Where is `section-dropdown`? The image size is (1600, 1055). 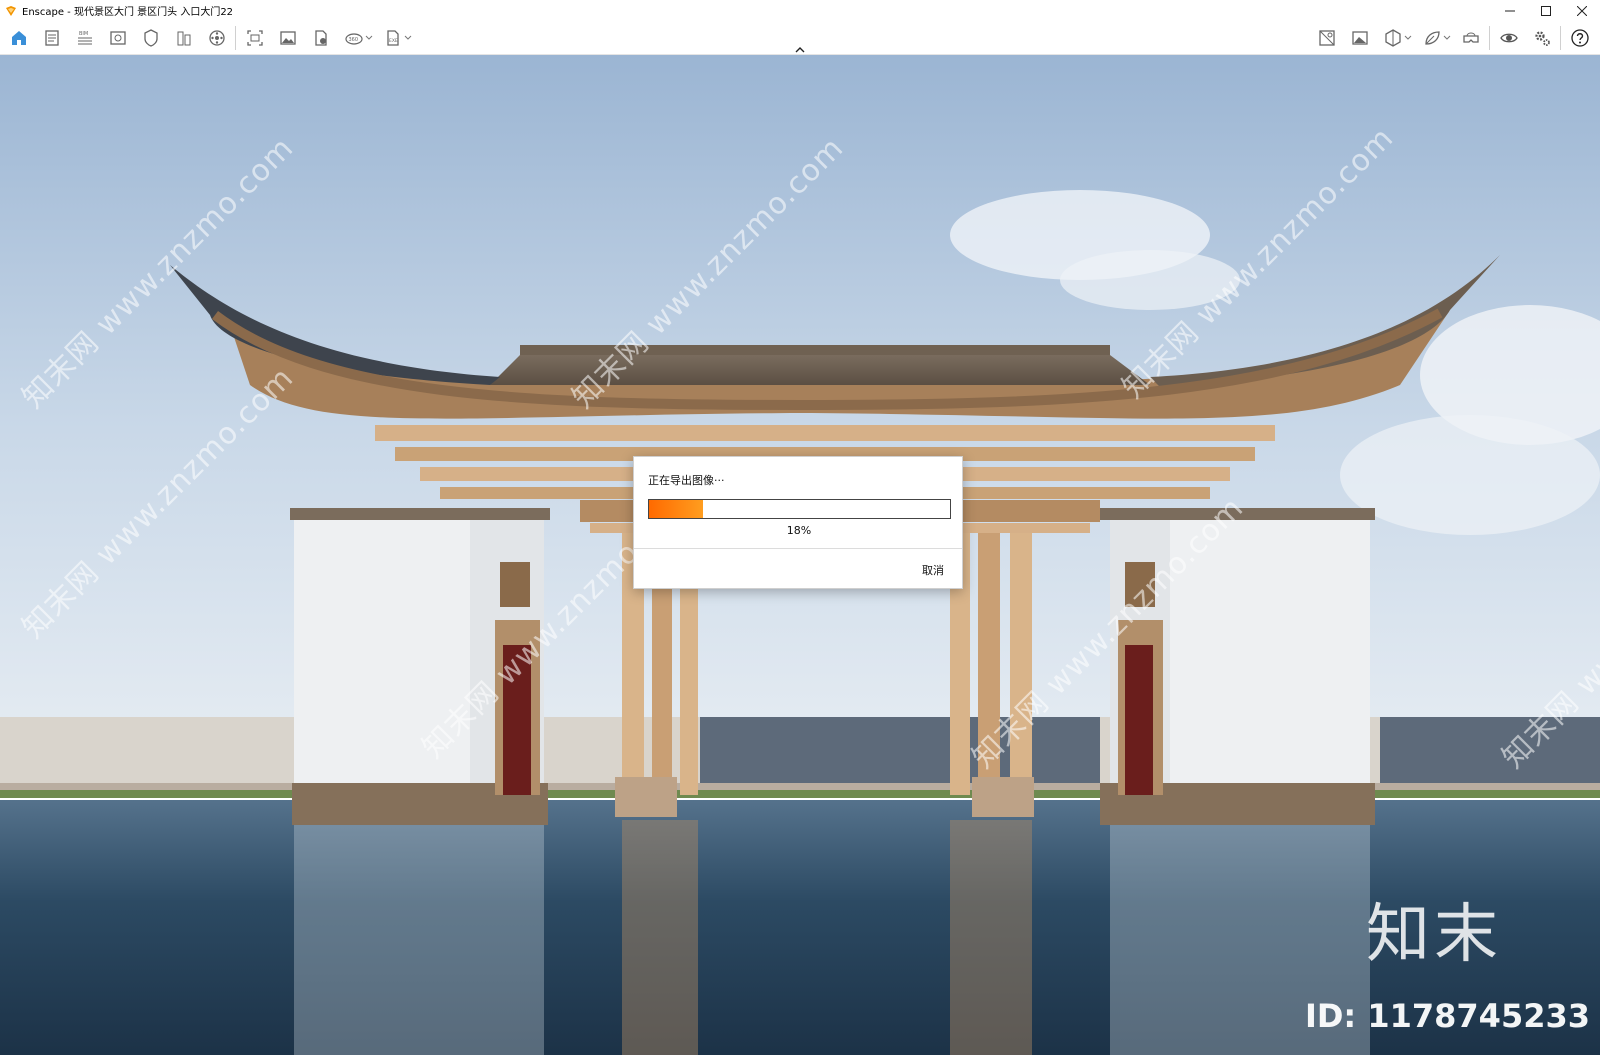 section-dropdown is located at coordinates (1408, 38).